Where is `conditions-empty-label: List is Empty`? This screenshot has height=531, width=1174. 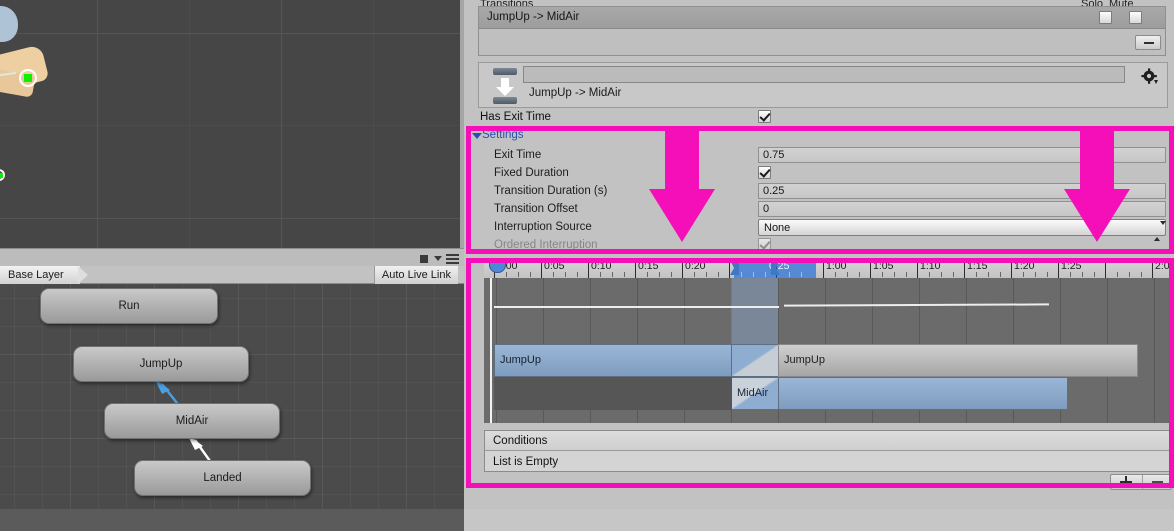 conditions-empty-label: List is Empty is located at coordinates (526, 462).